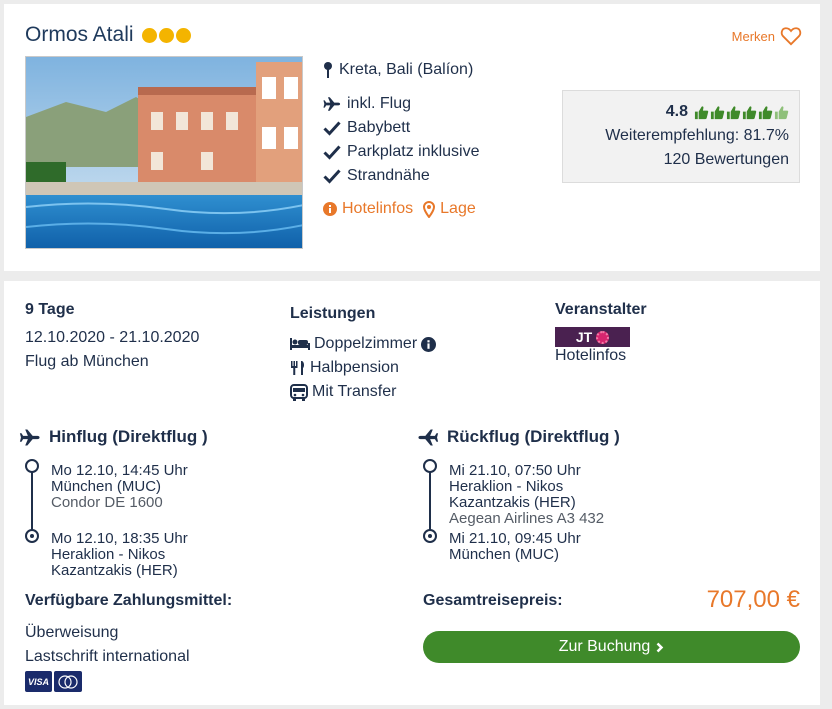 This screenshot has width=832, height=709. What do you see at coordinates (129, 600) in the screenshot?
I see `payment-heading: Verfügbare Zahlungsmittel:` at bounding box center [129, 600].